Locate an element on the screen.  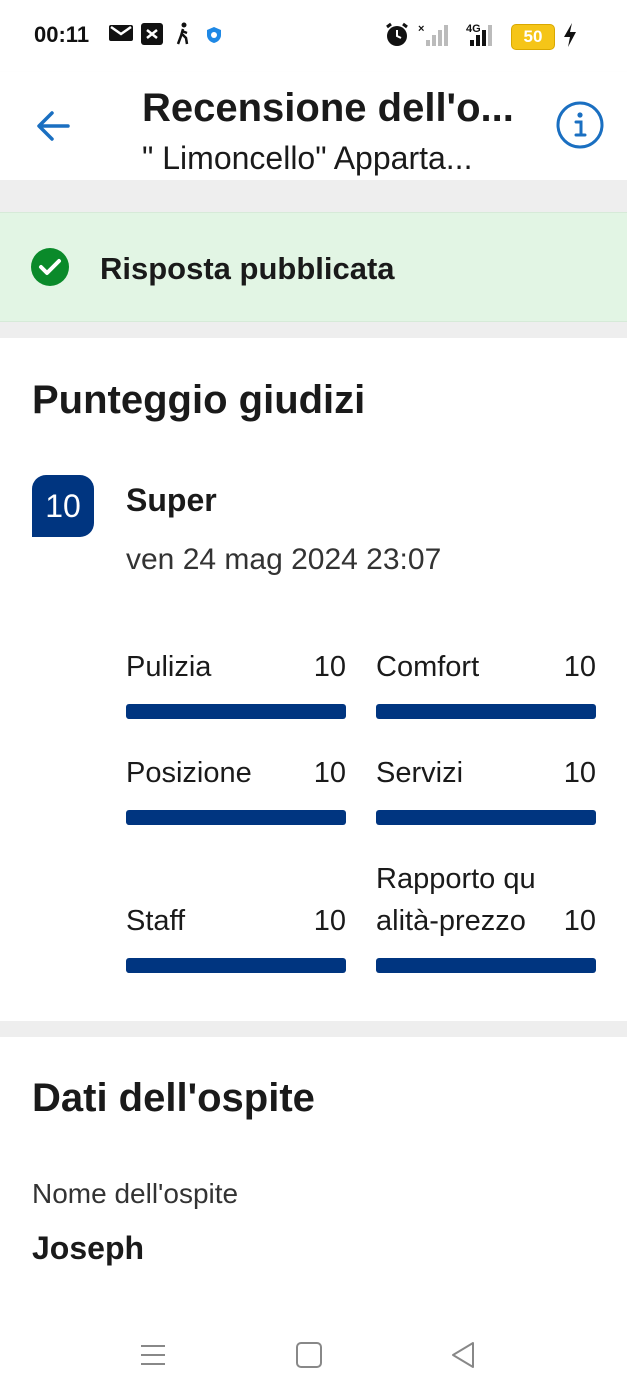
rating-label: Comfort is located at coordinates (428, 667).